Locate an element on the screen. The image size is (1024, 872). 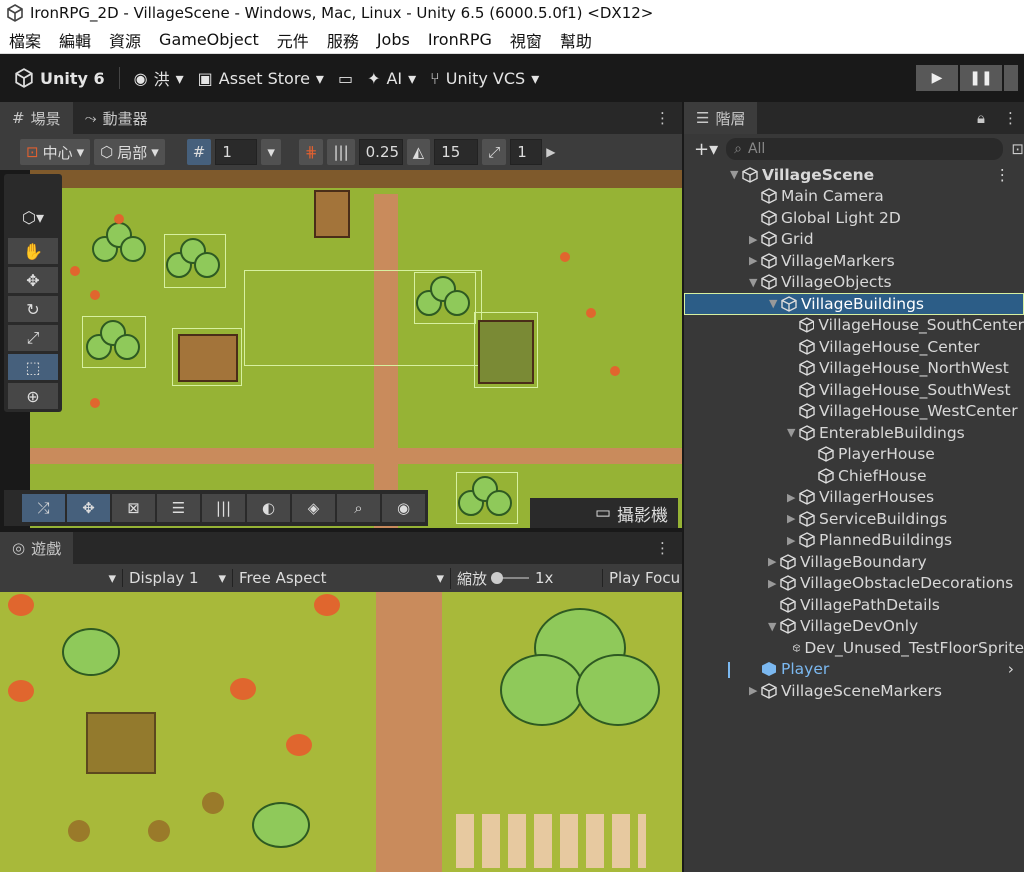
scale-snap-button: ⤢ is located at coordinates (494, 152).